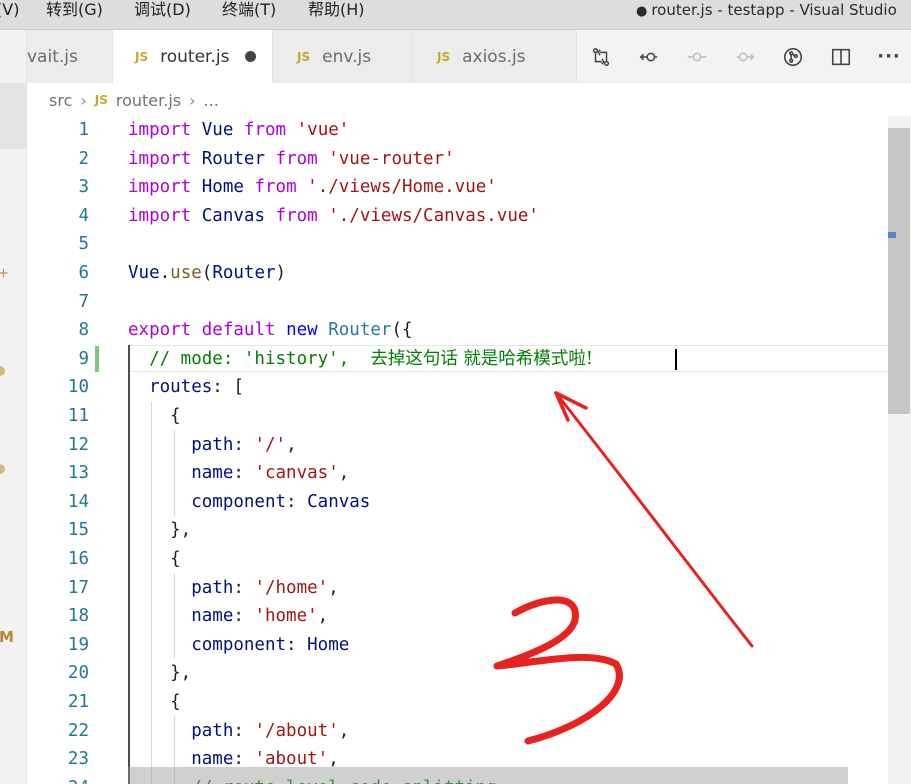 The height and width of the screenshot is (784, 911). What do you see at coordinates (78, 387) in the screenshot?
I see `line-number: 10` at bounding box center [78, 387].